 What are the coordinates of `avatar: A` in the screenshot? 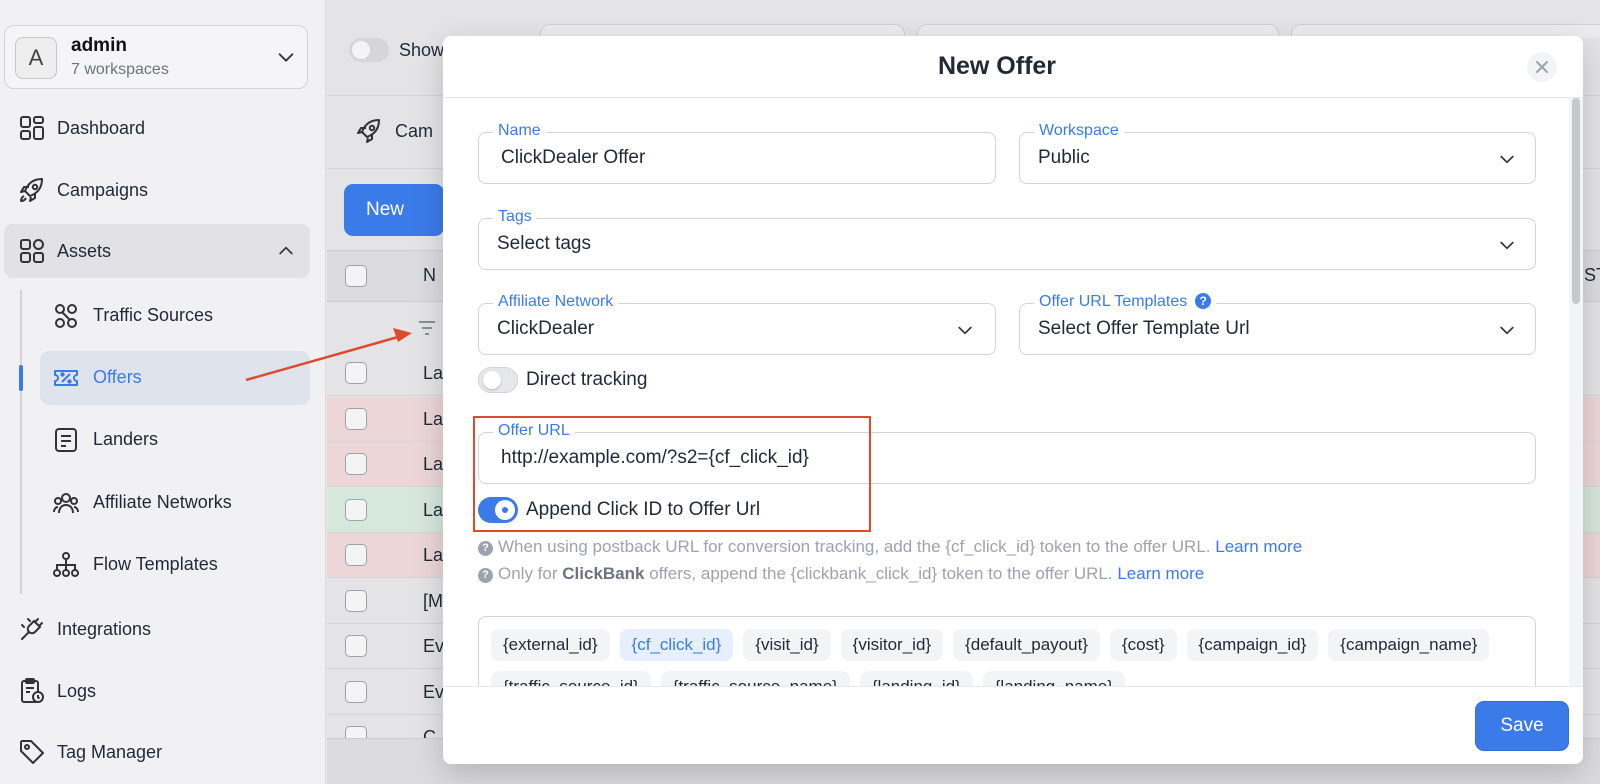 It's located at (36, 58).